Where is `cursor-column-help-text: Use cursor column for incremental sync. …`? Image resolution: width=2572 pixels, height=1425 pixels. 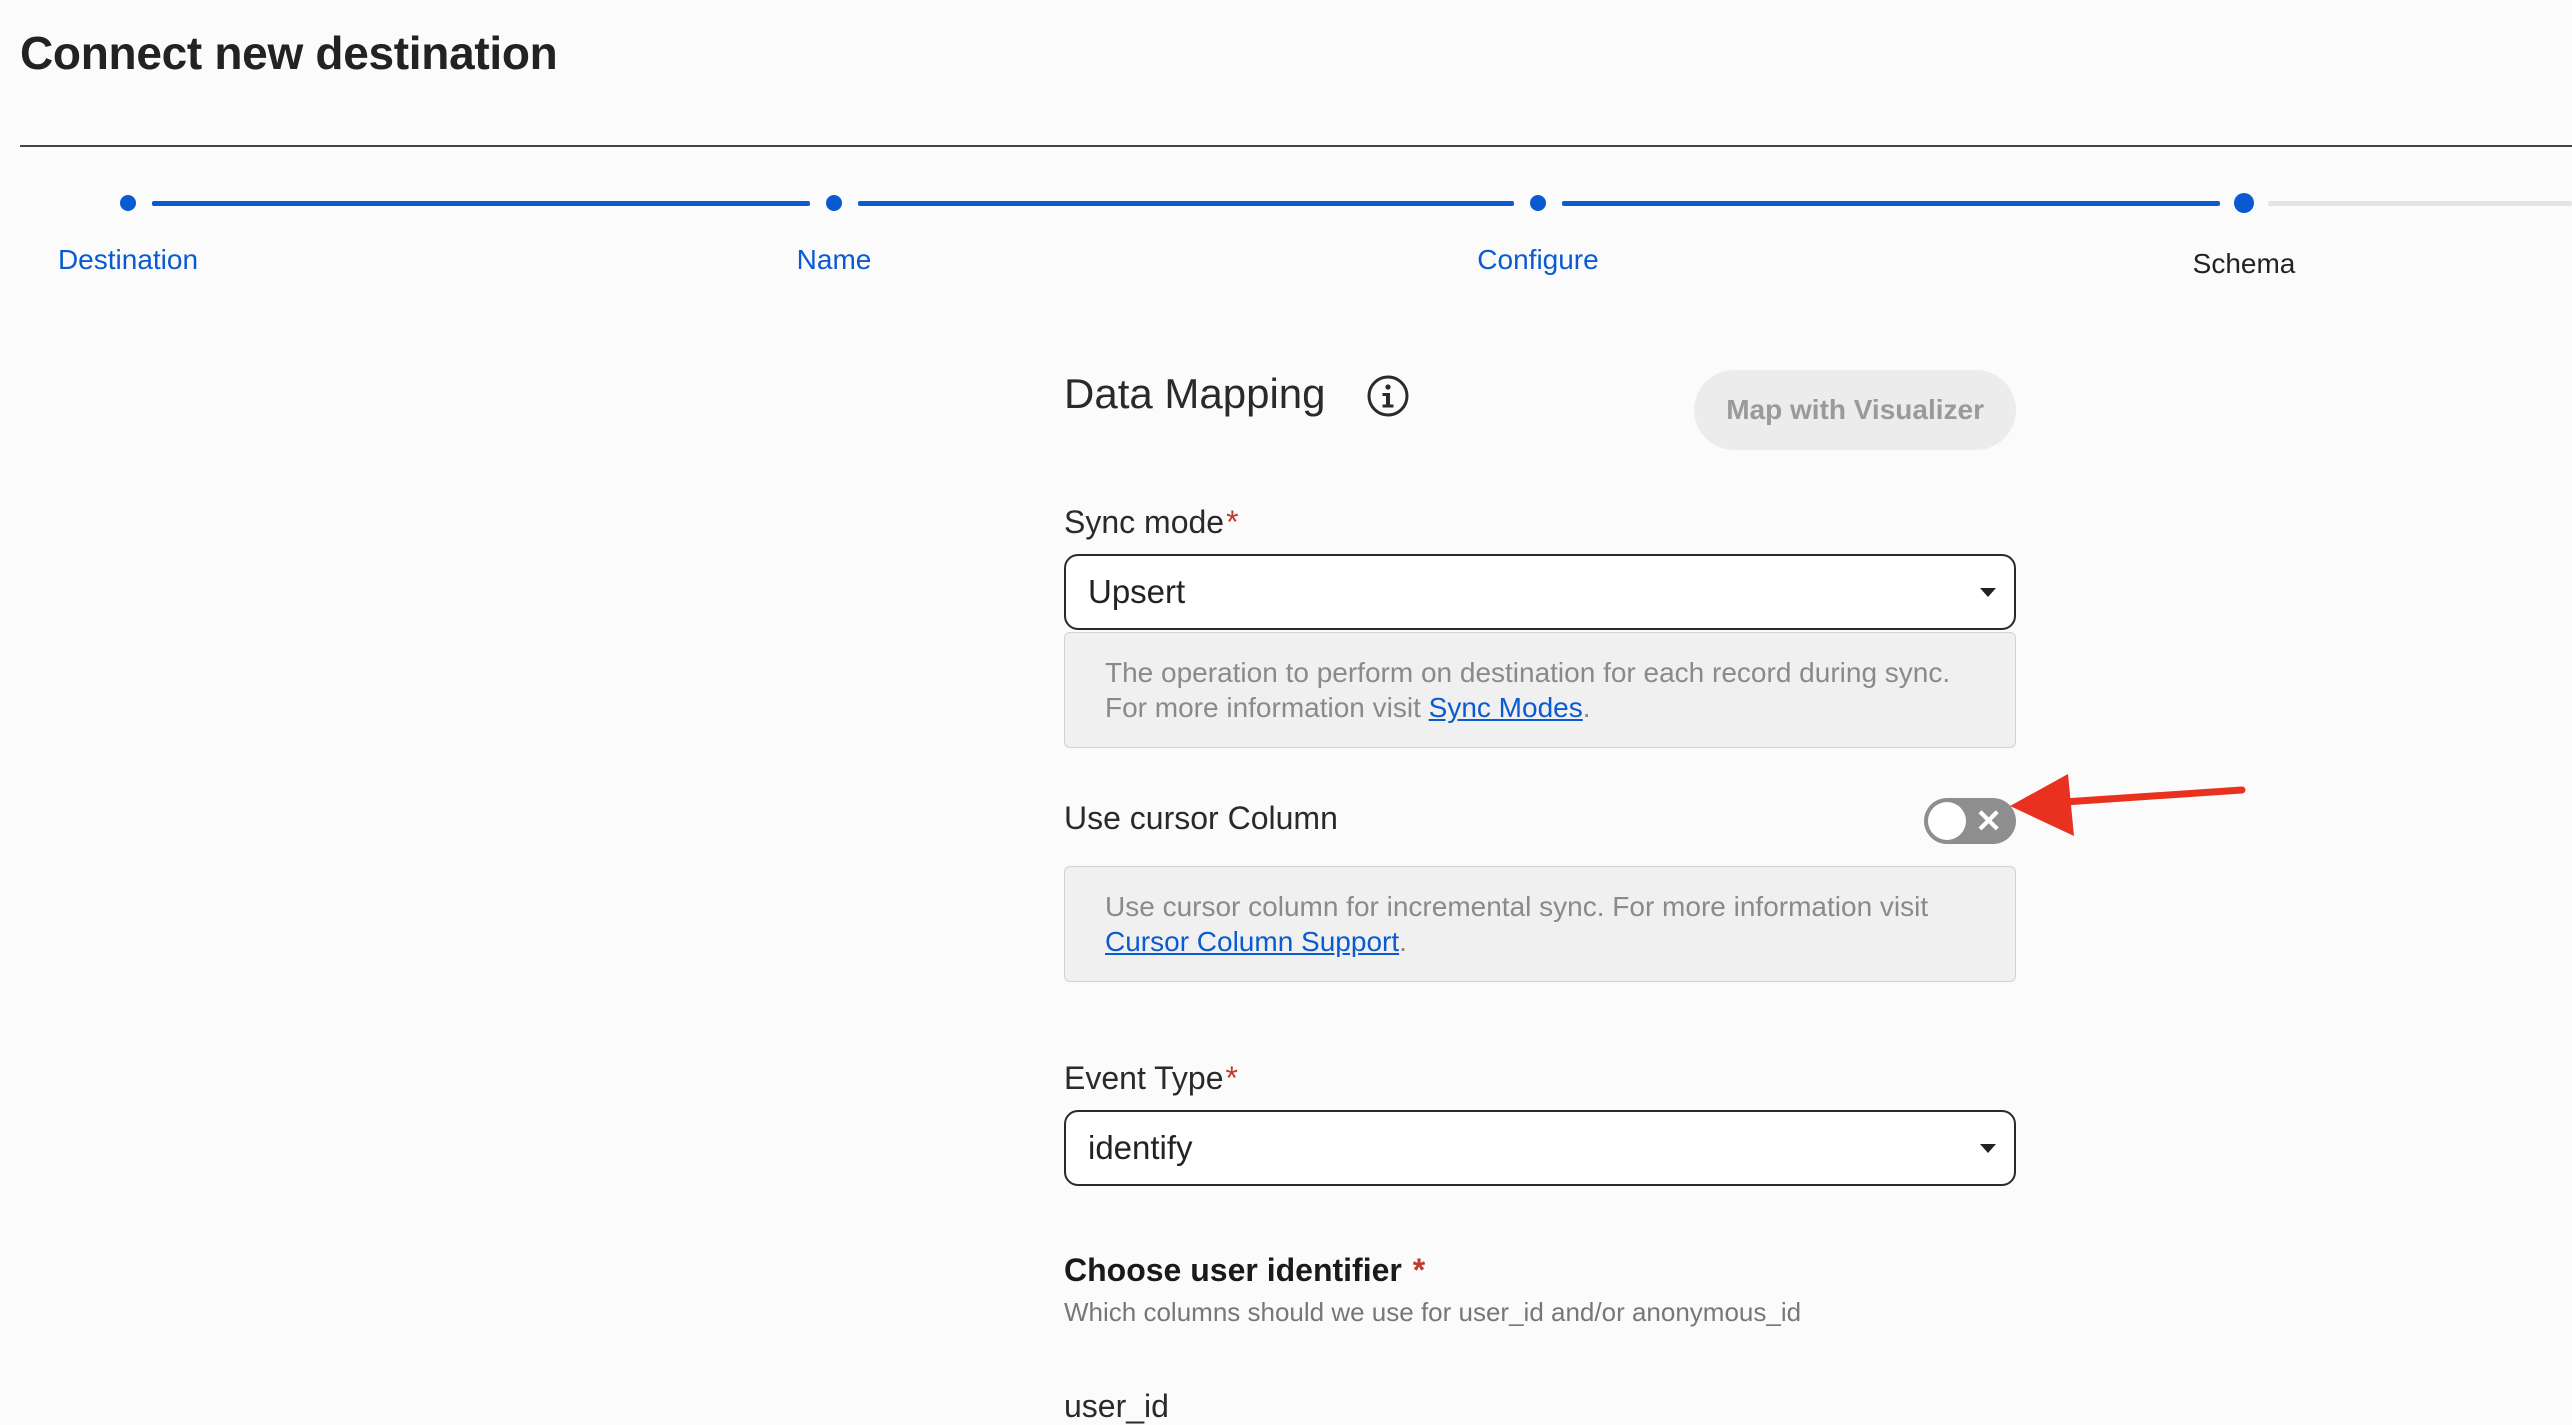 cursor-column-help-text: Use cursor column for incremental sync. … is located at coordinates (1517, 906).